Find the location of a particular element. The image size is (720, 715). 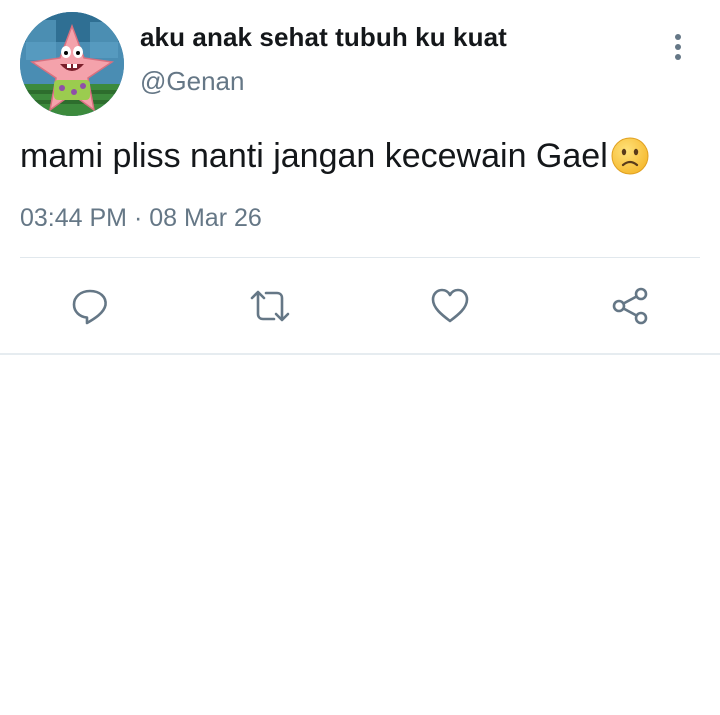

display-name: aku anak sehat tubuh ku kuat is located at coordinates (323, 37).